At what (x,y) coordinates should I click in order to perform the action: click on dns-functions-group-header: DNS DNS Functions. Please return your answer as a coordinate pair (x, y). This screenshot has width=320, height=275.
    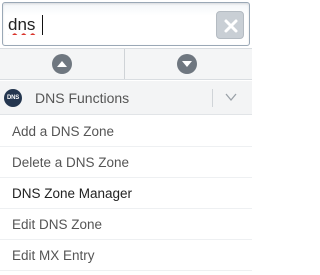
    Looking at the image, I should click on (126, 98).